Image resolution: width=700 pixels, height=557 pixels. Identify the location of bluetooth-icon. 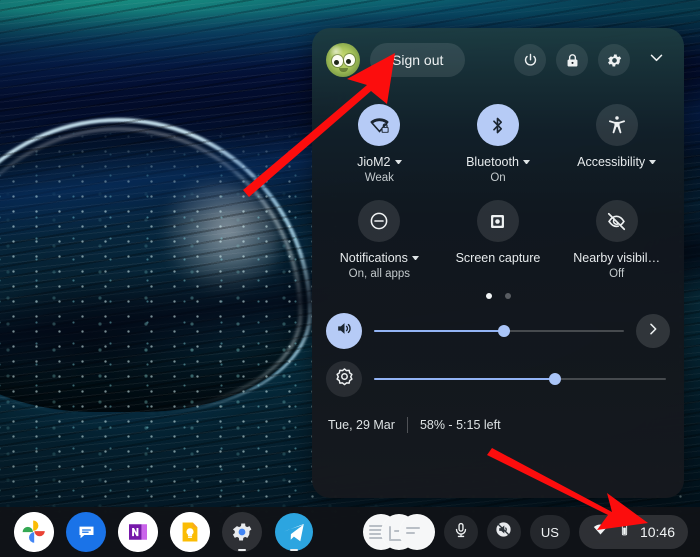
(497, 125).